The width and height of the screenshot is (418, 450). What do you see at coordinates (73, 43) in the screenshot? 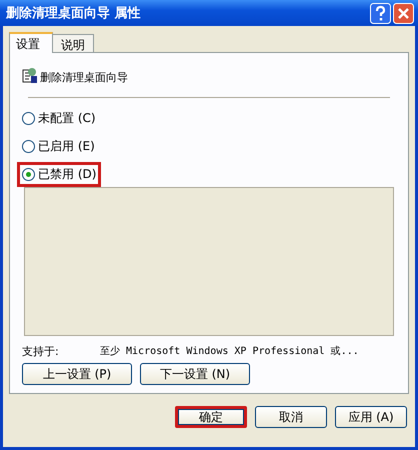
I see `tab: 说明` at bounding box center [73, 43].